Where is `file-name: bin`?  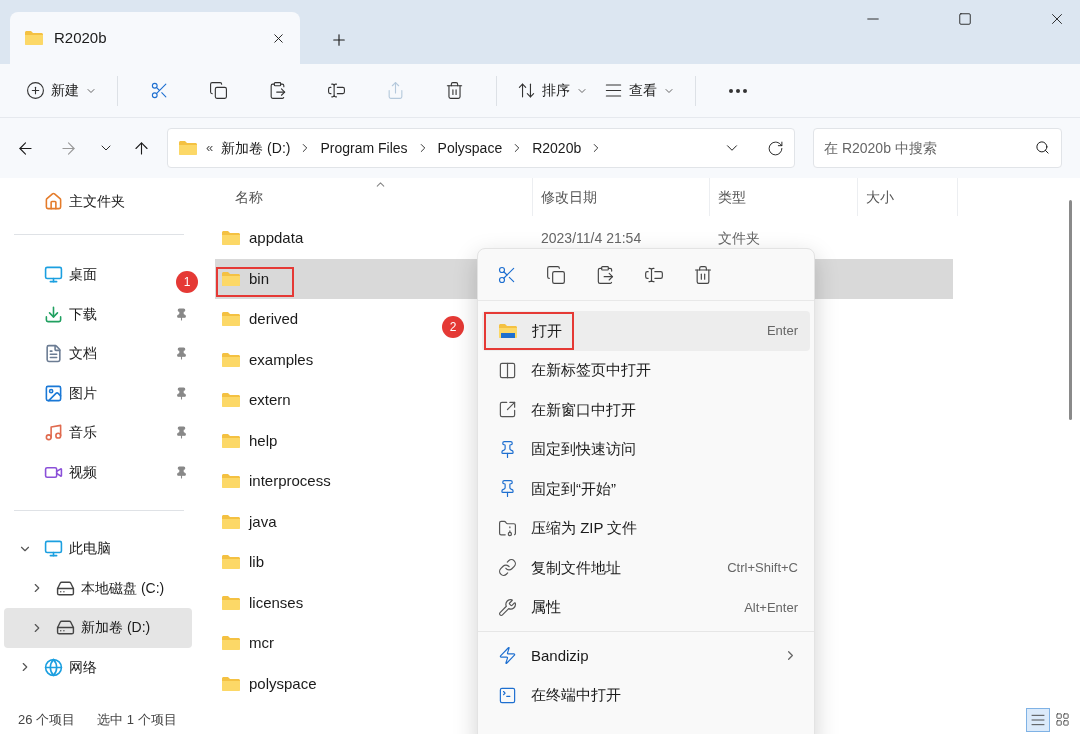
file-name: bin is located at coordinates (259, 278).